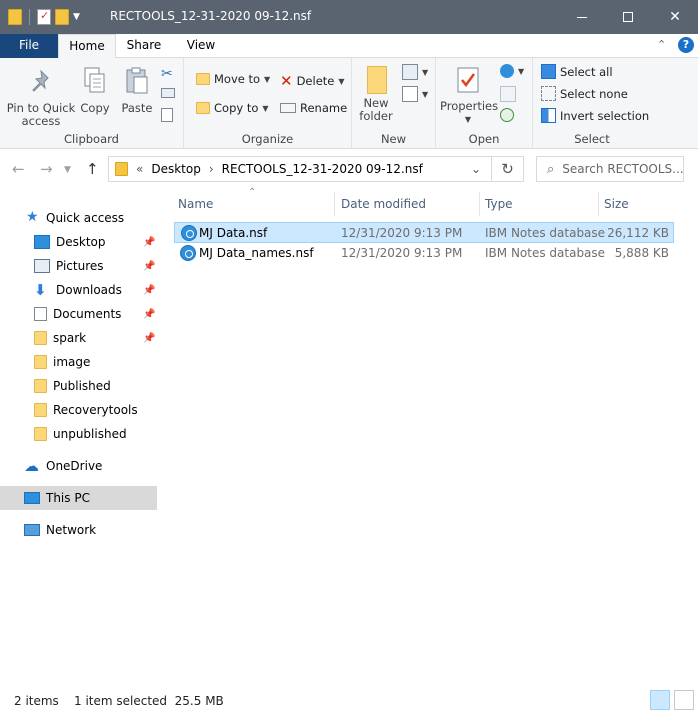  What do you see at coordinates (540, 204) in the screenshot?
I see `column-header-type: Type` at bounding box center [540, 204].